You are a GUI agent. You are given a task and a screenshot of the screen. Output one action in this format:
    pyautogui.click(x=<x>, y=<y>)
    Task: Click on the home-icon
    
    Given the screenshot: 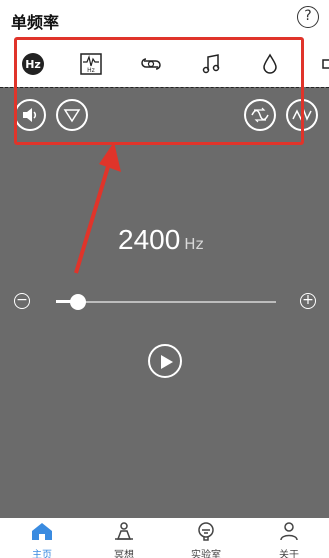 What is the action you would take?
    pyautogui.click(x=42, y=531)
    